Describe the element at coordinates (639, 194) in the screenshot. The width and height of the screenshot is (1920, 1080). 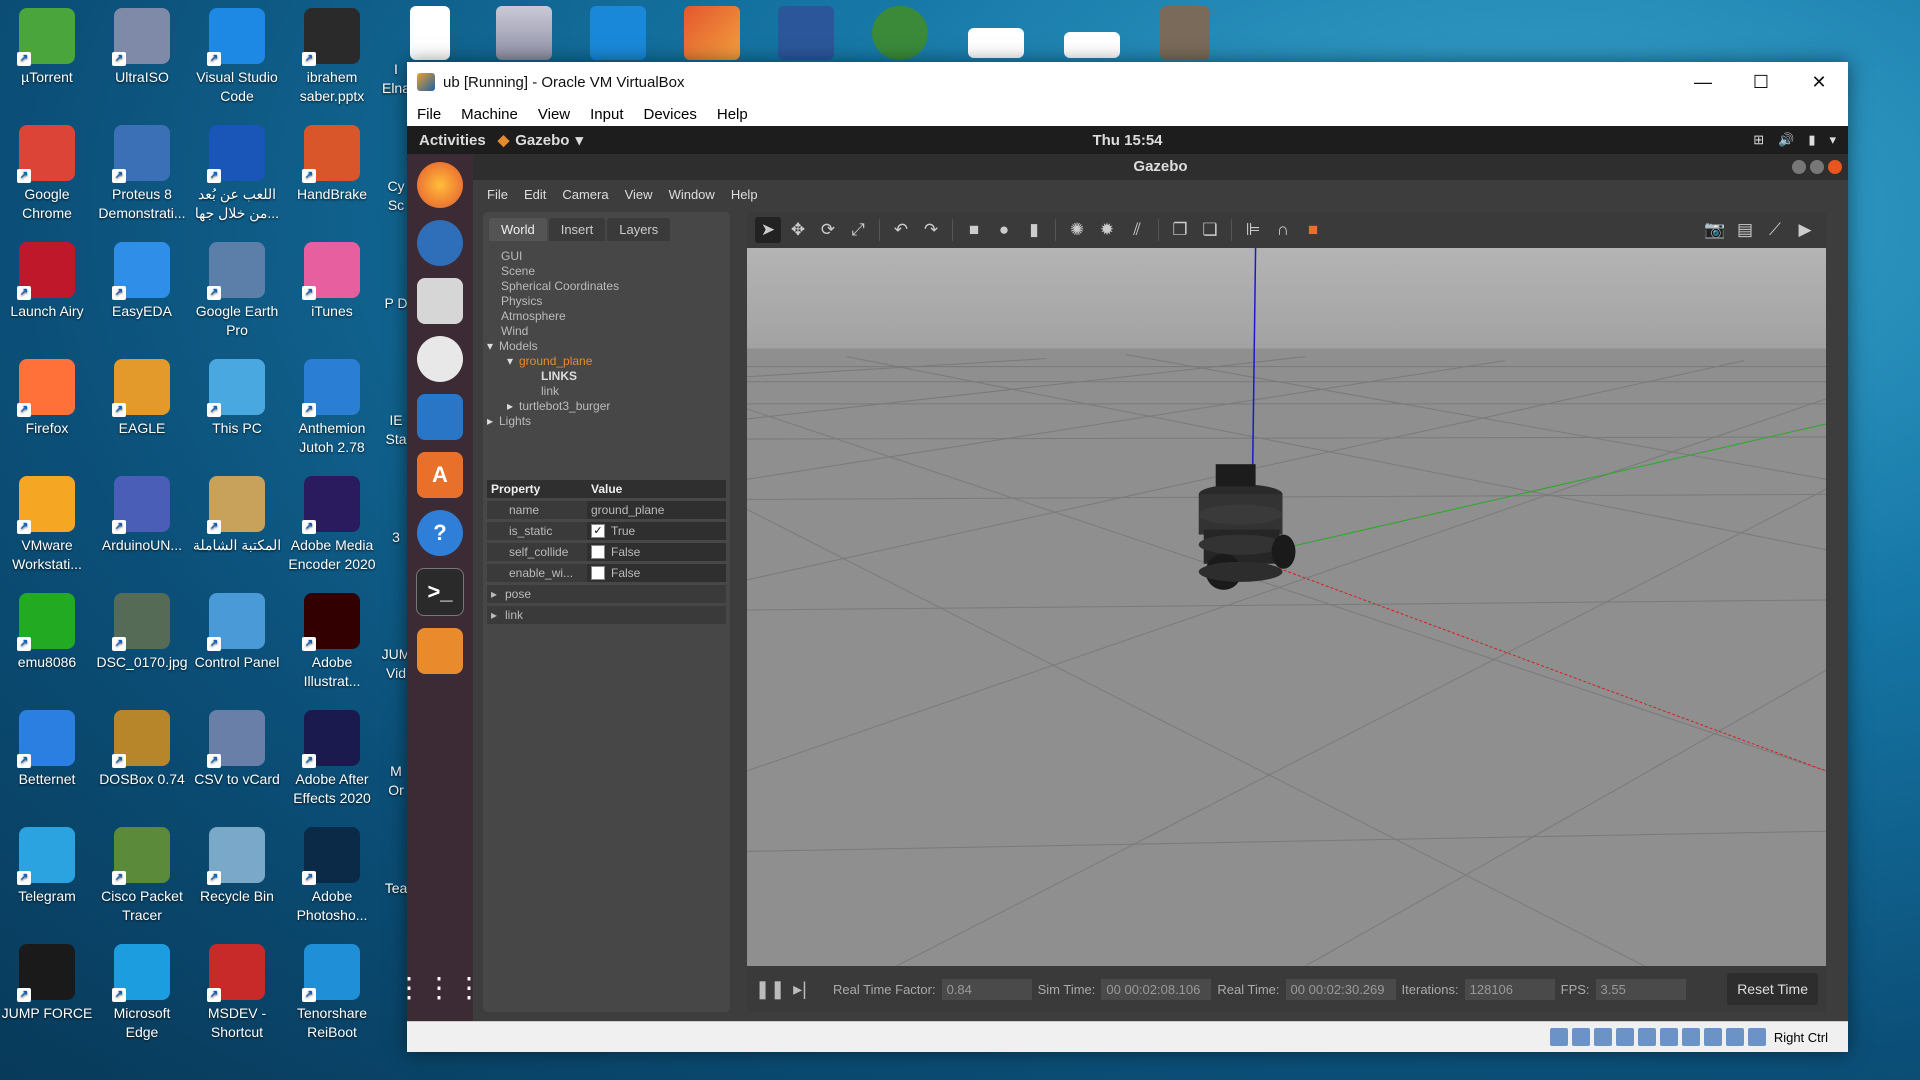
I see `gz-menu-view: View` at that location.